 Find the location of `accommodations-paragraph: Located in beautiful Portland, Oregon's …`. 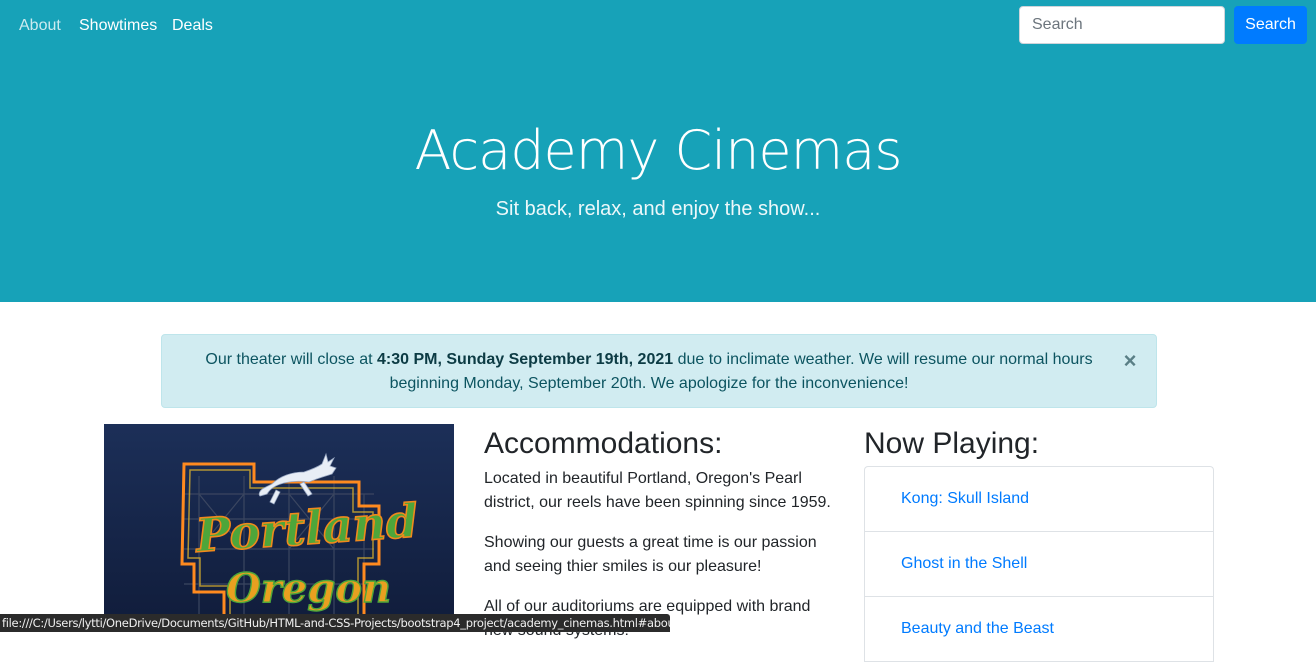

accommodations-paragraph: Located in beautiful Portland, Oregon's … is located at coordinates (657, 490).